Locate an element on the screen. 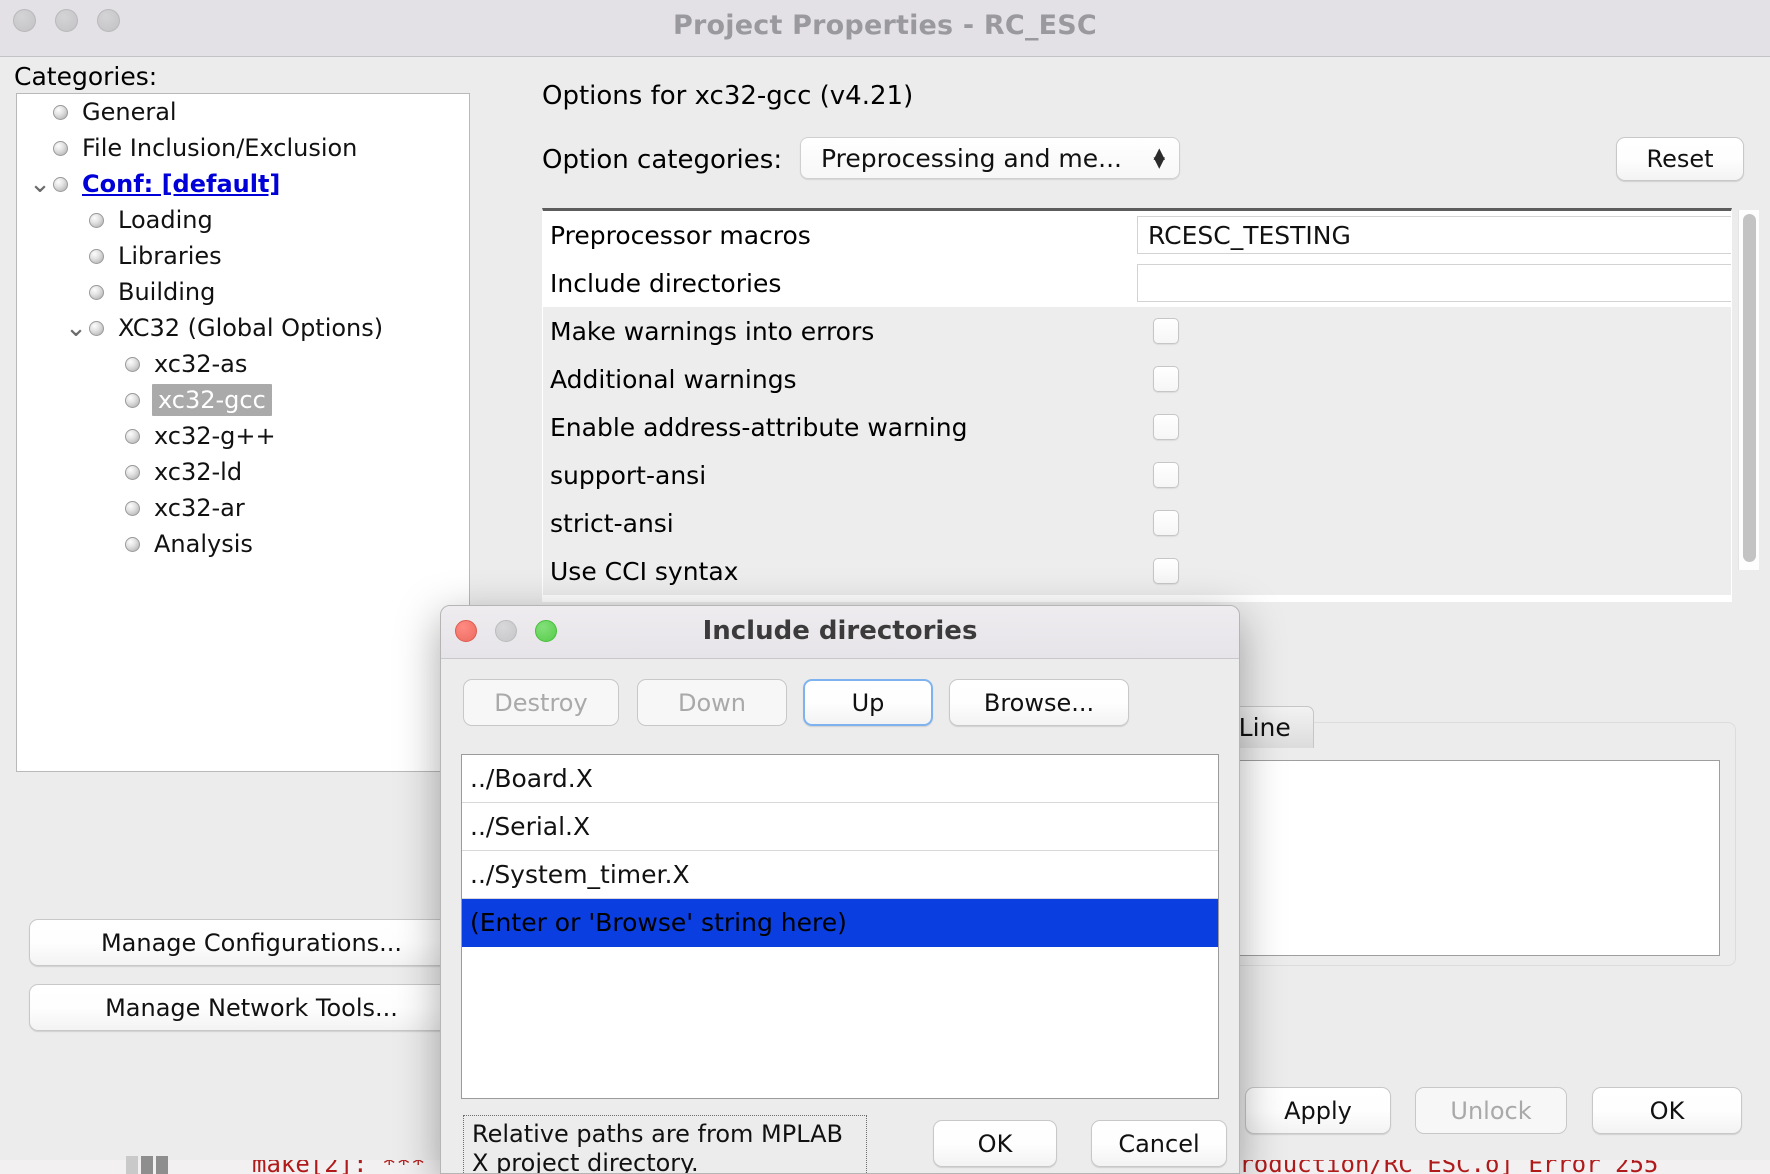  list-item: ../System_timer.X is located at coordinates (840, 875).